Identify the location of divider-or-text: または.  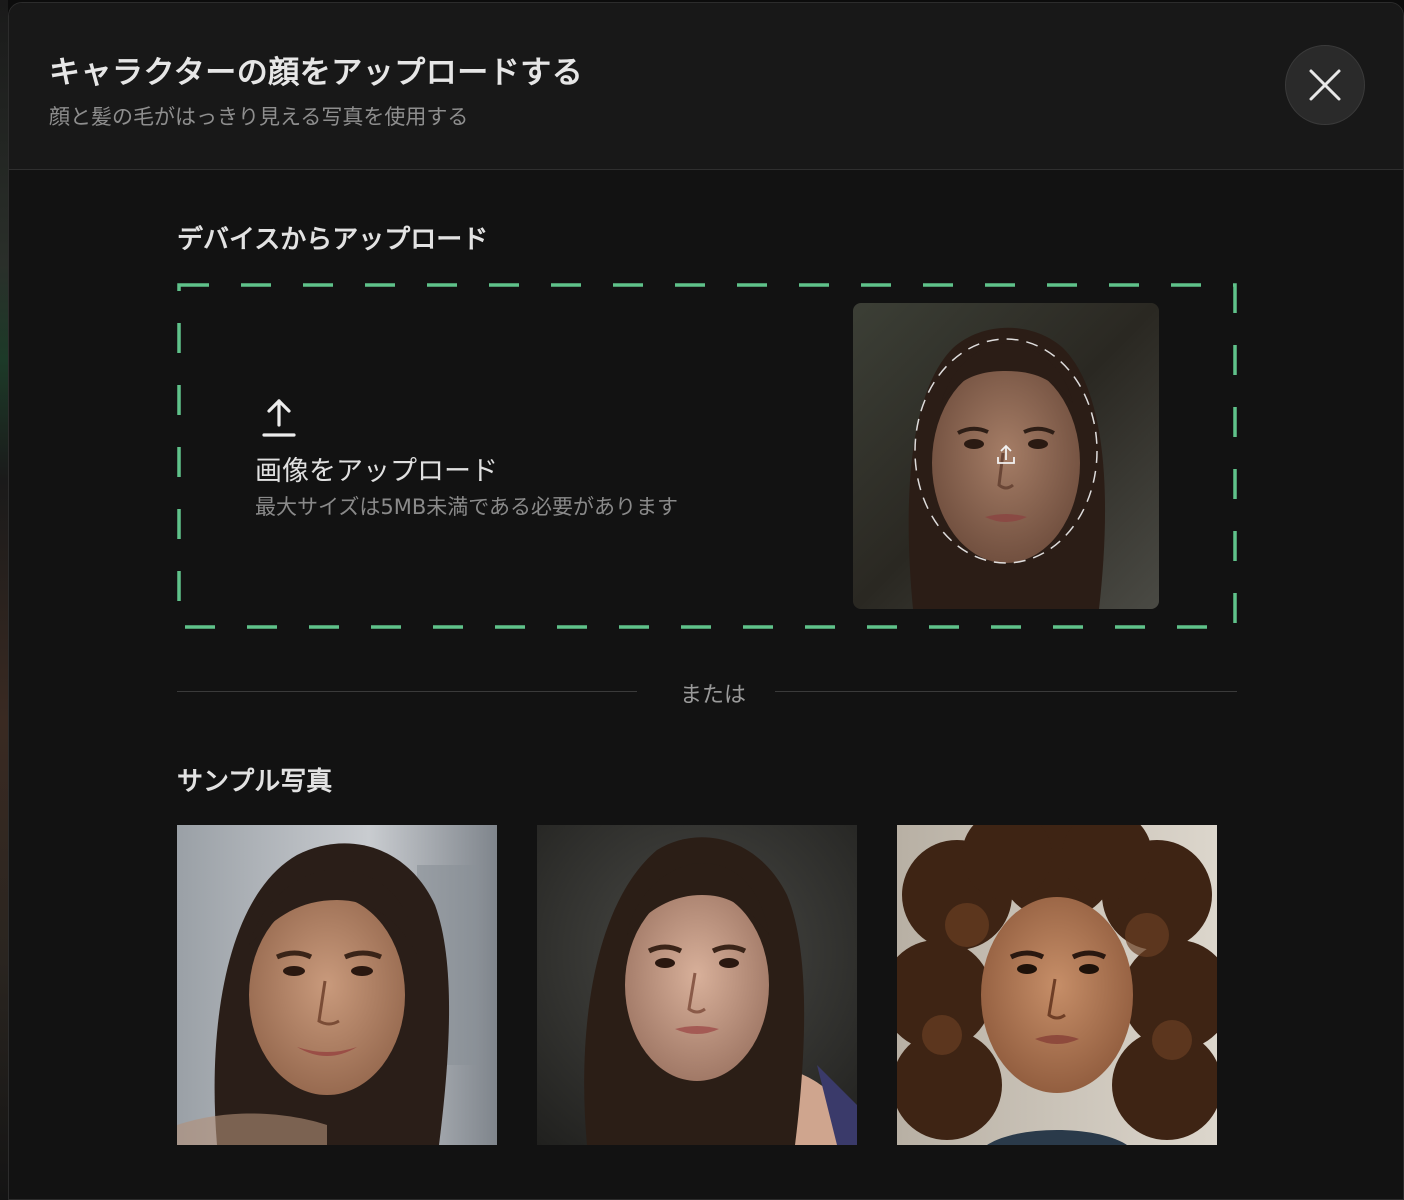
(712, 695).